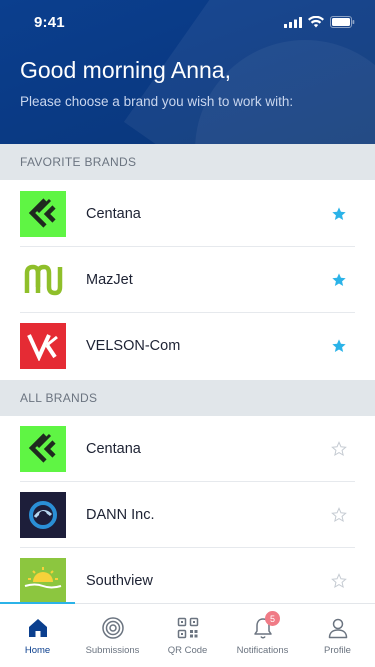 This screenshot has height=667, width=375. What do you see at coordinates (49, 22) in the screenshot?
I see `status-time: 9:41` at bounding box center [49, 22].